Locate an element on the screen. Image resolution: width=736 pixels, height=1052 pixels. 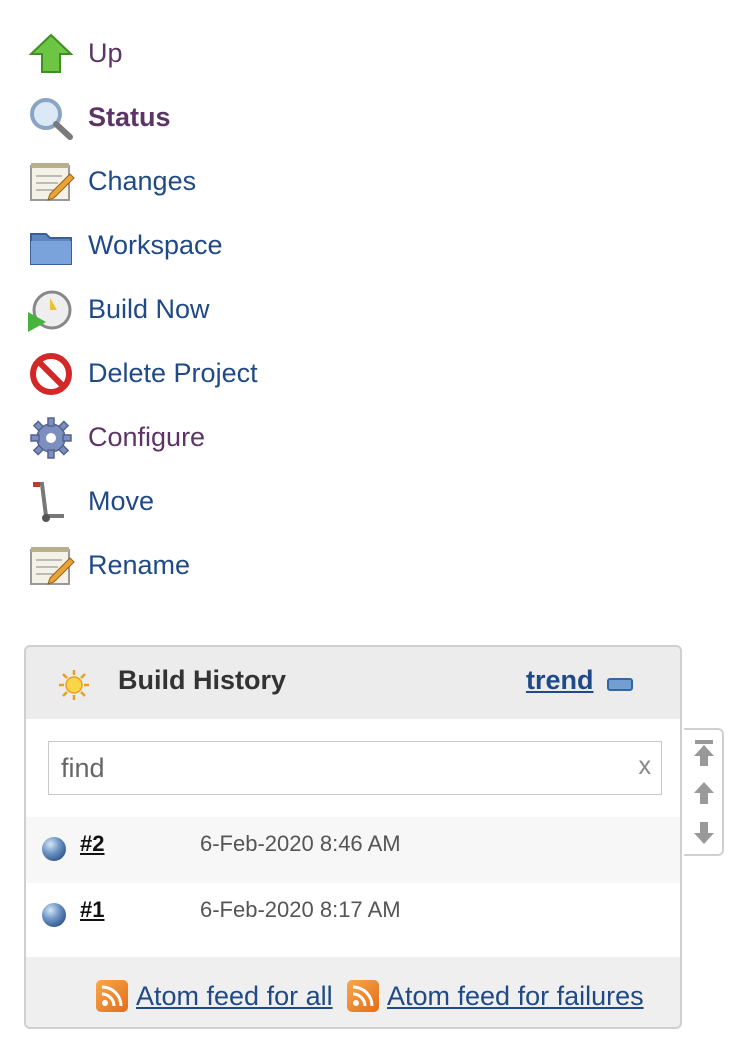
atom-feed-all-link: Atom feed for all is located at coordinates (214, 996).